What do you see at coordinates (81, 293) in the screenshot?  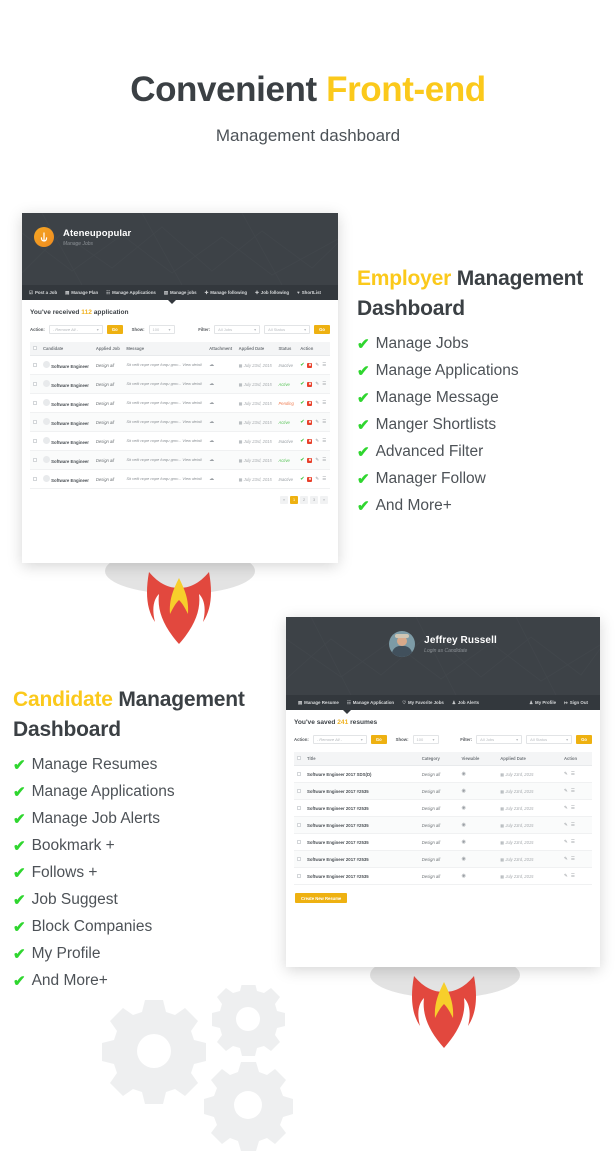 I see `nav-item-manage-plan: ▤ Manage Plan` at bounding box center [81, 293].